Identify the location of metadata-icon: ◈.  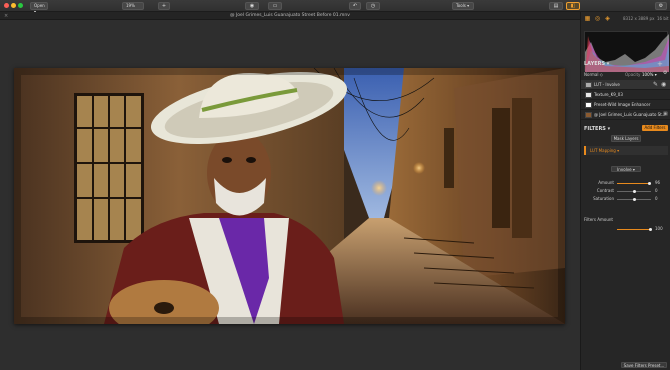
(607, 18).